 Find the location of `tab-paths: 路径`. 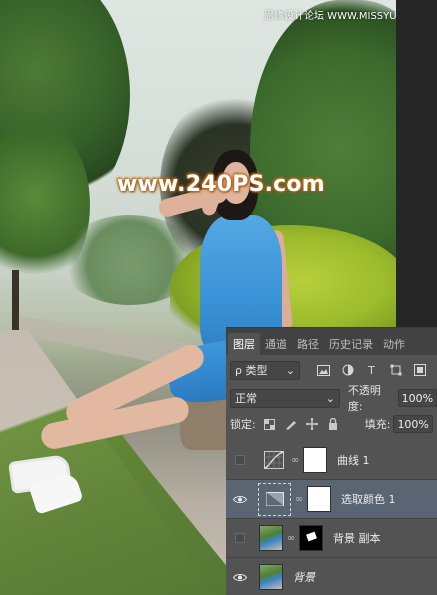

tab-paths: 路径 is located at coordinates (308, 344).